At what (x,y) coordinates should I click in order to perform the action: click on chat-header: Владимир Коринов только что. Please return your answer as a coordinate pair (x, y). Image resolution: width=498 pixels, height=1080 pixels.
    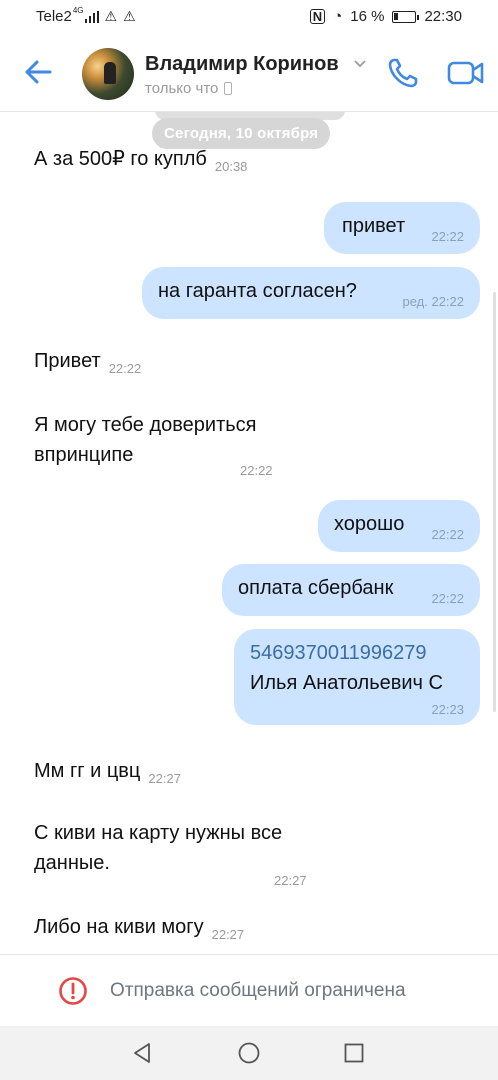
    Looking at the image, I should click on (249, 73).